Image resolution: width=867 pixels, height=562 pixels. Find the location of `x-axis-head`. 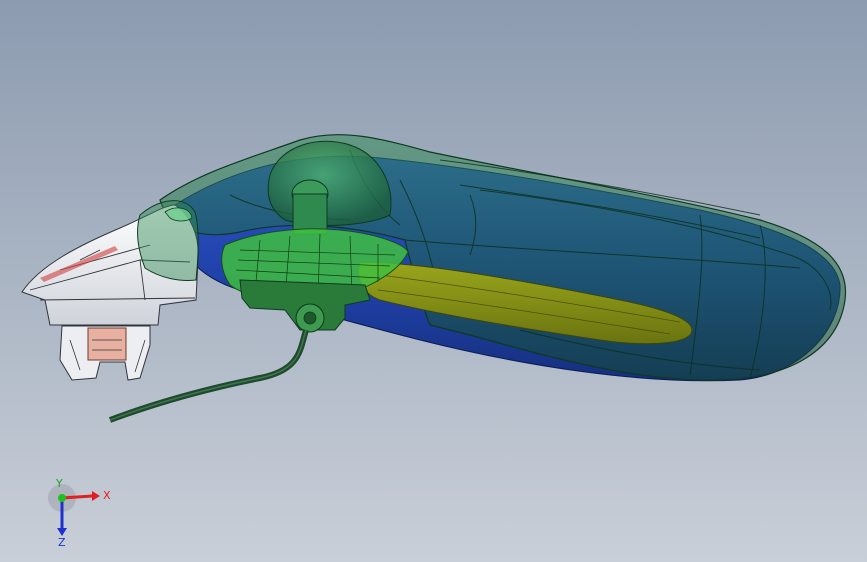

x-axis-head is located at coordinates (96, 496).